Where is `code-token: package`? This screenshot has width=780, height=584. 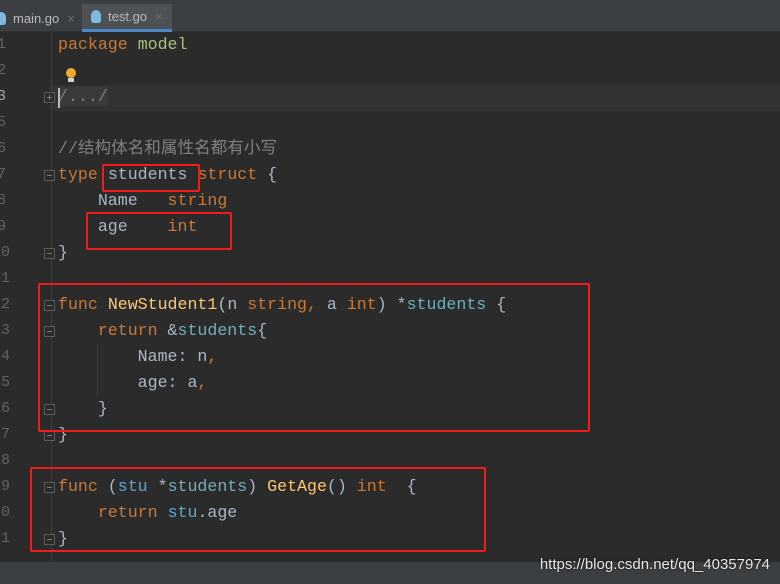
code-token: package is located at coordinates (93, 44).